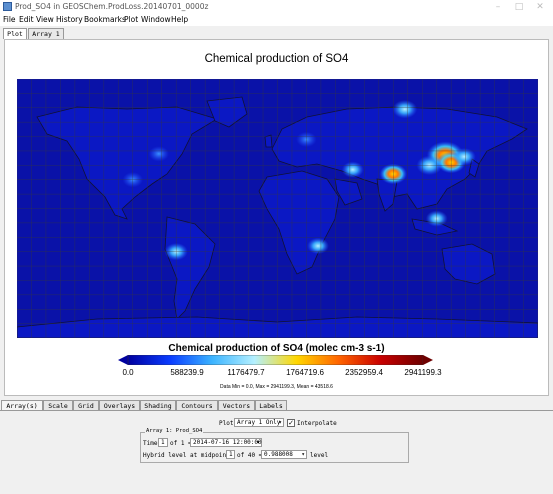 The width and height of the screenshot is (553, 494). I want to click on close-button: ✕, so click(540, 7).